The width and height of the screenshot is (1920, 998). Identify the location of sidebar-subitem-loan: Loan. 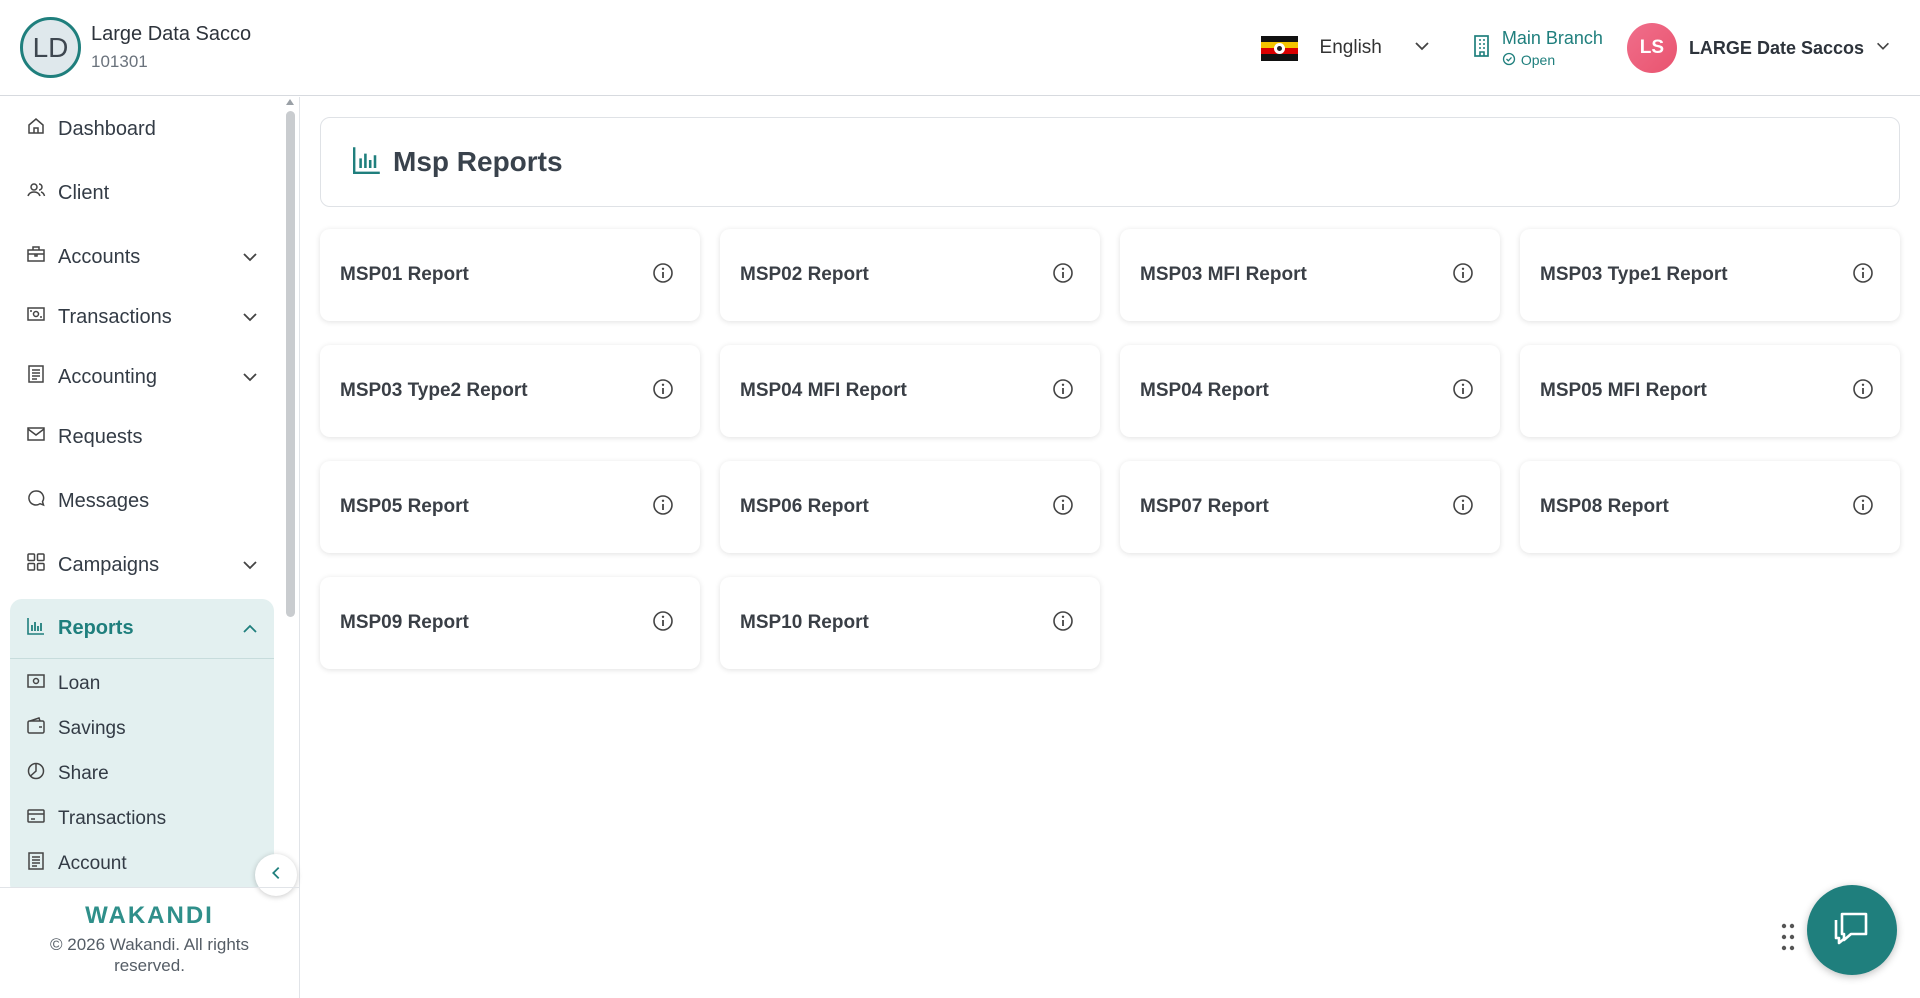
(142, 683).